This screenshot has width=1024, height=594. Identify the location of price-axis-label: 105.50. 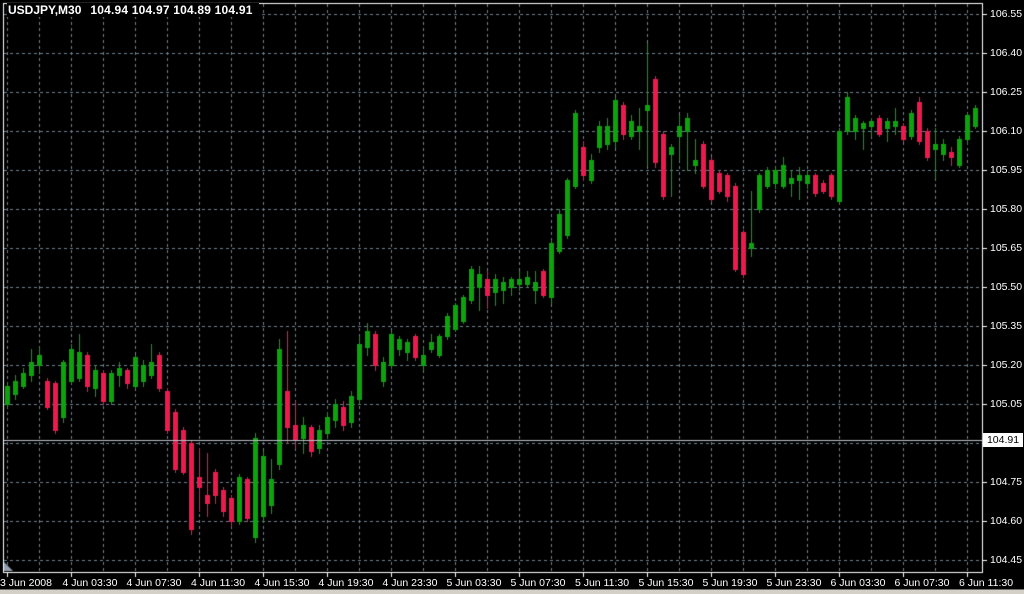
(1006, 287).